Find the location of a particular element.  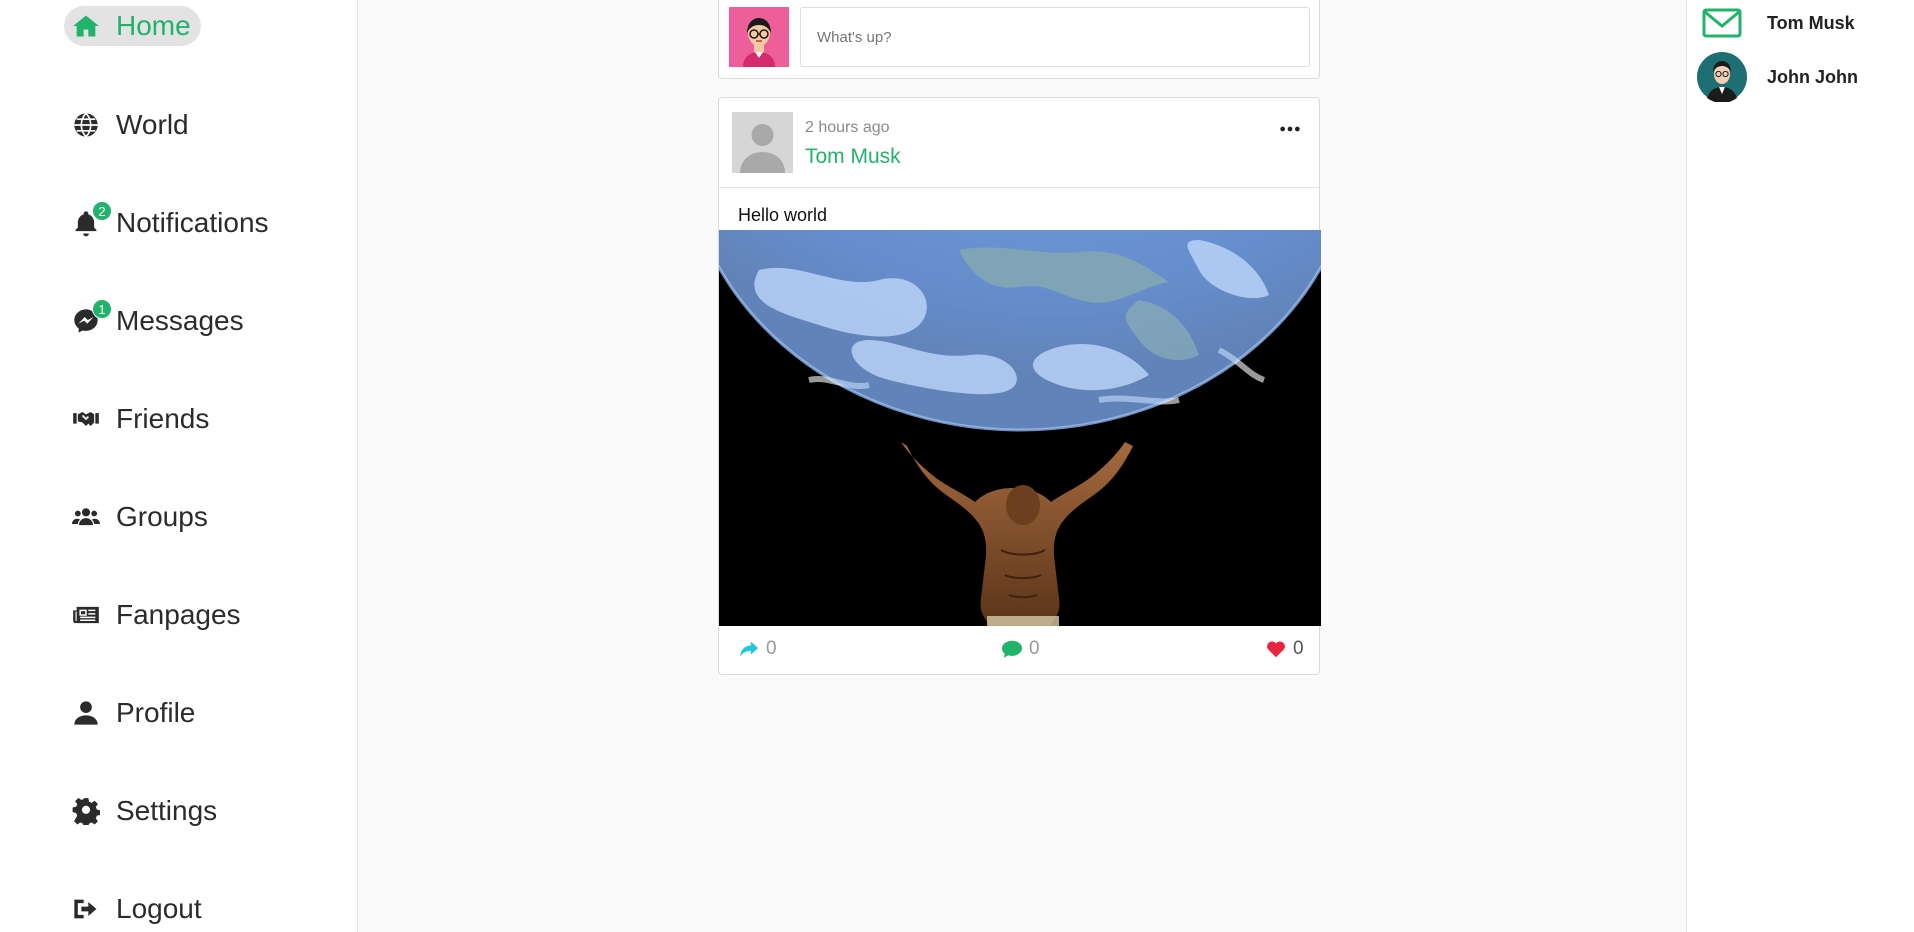

post-text: Hello world is located at coordinates (783, 215).